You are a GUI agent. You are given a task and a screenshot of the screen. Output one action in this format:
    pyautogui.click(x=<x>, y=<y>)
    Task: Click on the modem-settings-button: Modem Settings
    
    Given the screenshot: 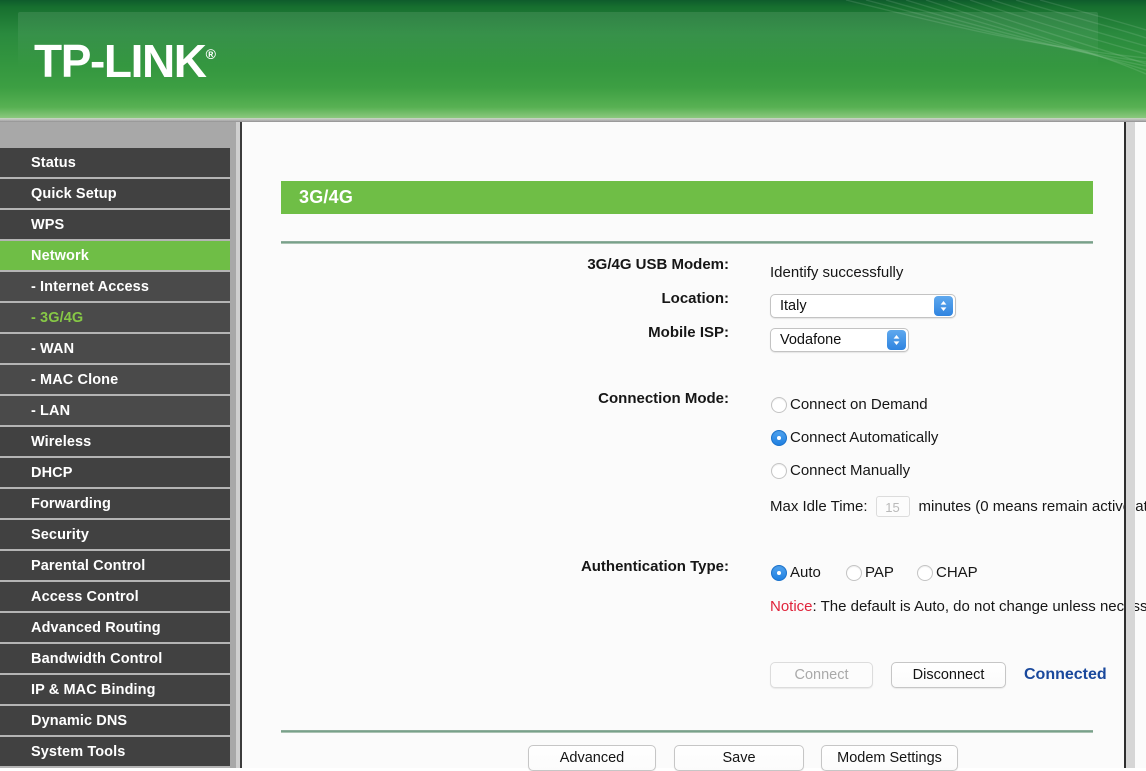 What is the action you would take?
    pyautogui.click(x=889, y=758)
    